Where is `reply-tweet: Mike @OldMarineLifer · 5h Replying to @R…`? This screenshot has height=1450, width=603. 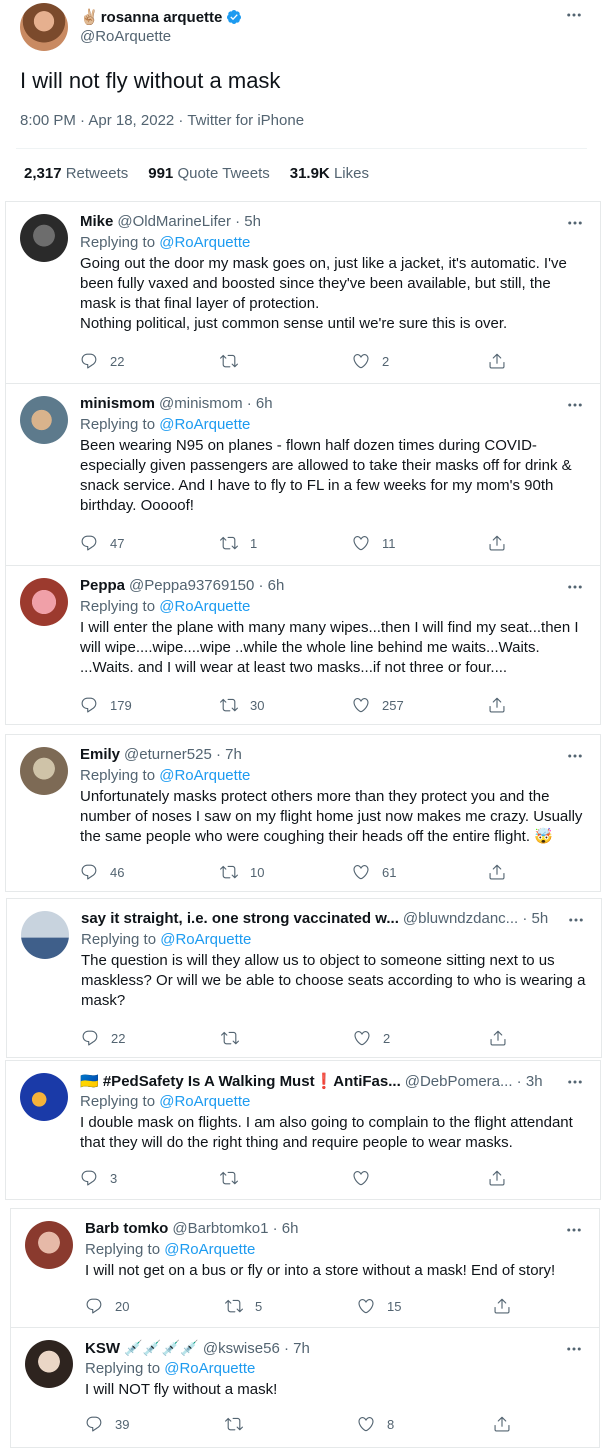
reply-tweet: Mike @OldMarineLifer · 5h Replying to @R… is located at coordinates (303, 292).